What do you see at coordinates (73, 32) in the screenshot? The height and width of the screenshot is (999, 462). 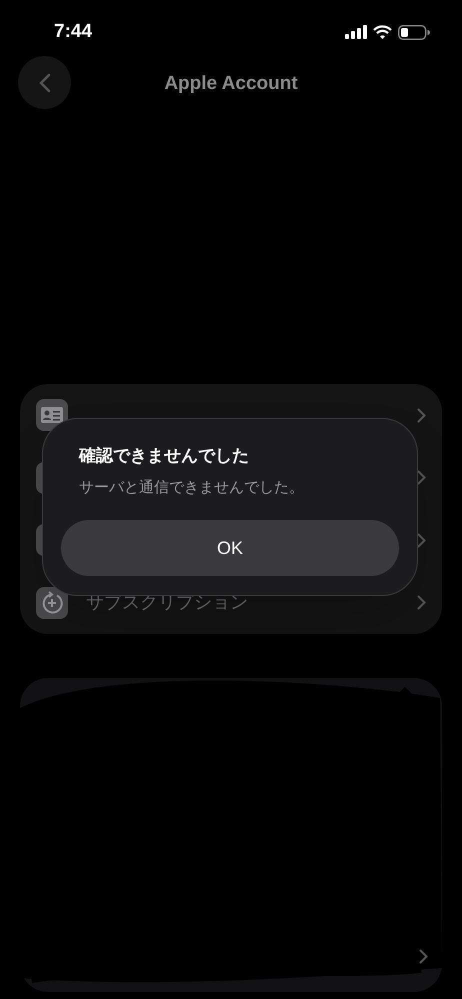 I see `status-time: 7:44` at bounding box center [73, 32].